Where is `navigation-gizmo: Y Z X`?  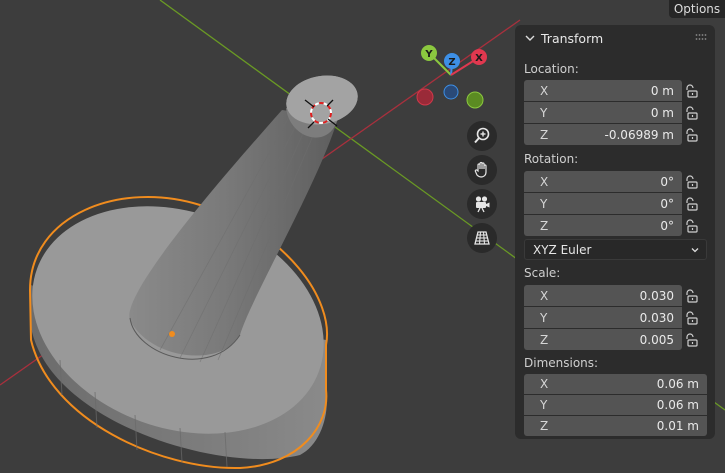 navigation-gizmo: Y Z X is located at coordinates (451, 77).